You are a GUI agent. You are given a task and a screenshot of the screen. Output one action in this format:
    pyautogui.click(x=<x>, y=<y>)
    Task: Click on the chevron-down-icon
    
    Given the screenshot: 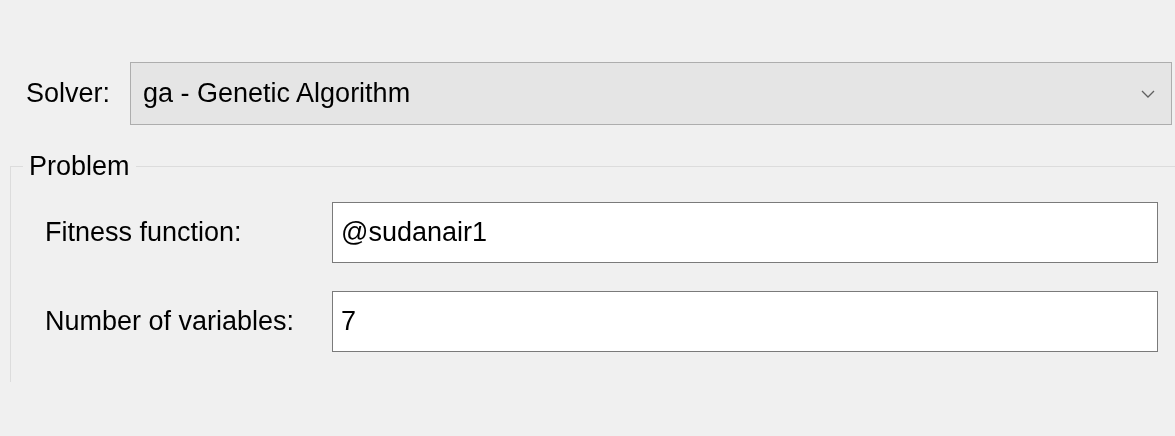 What is the action you would take?
    pyautogui.click(x=1148, y=93)
    